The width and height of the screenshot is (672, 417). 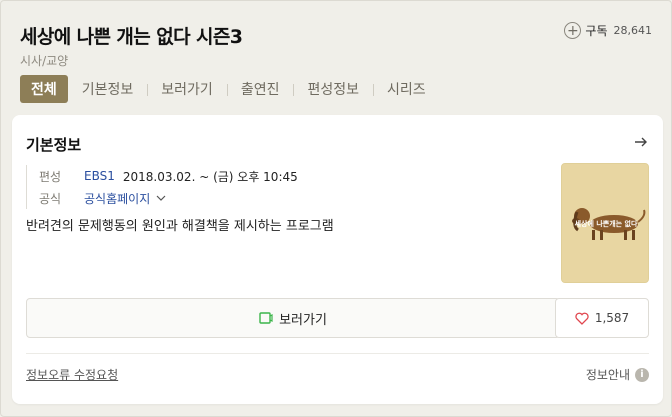 I want to click on official-row: 공식 공식홈페이지, so click(x=168, y=198).